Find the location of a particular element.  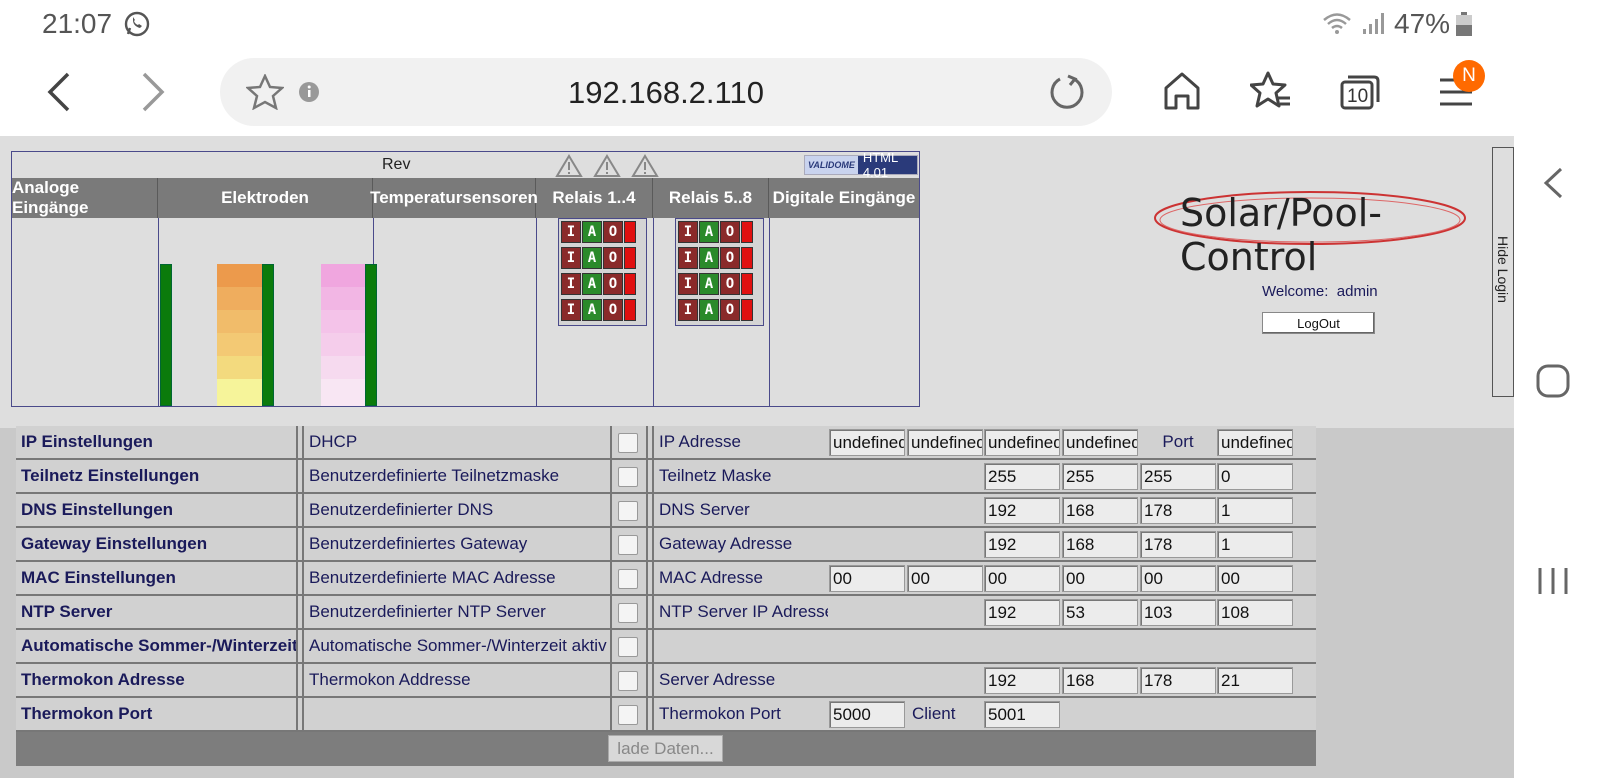

server-octet-input: 178 is located at coordinates (1178, 680).